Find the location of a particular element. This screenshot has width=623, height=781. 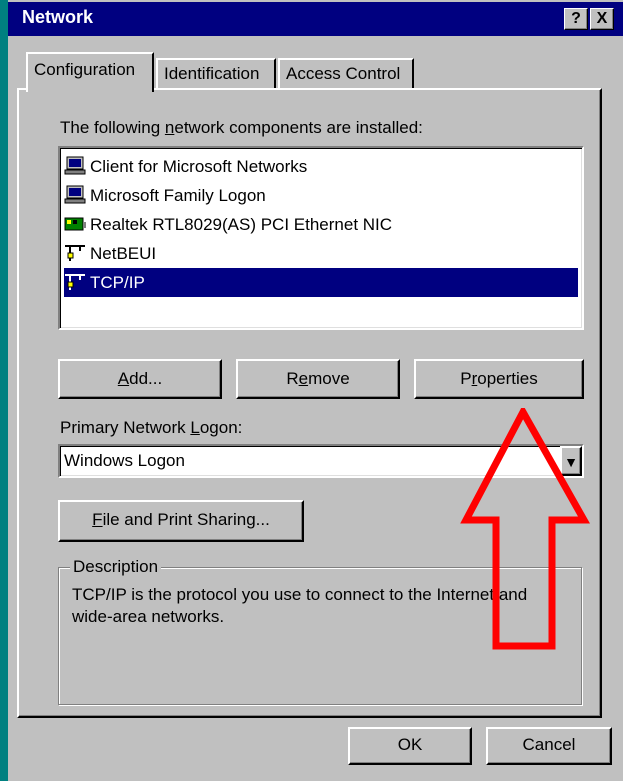

tab-access-control: Access Control is located at coordinates (346, 74).